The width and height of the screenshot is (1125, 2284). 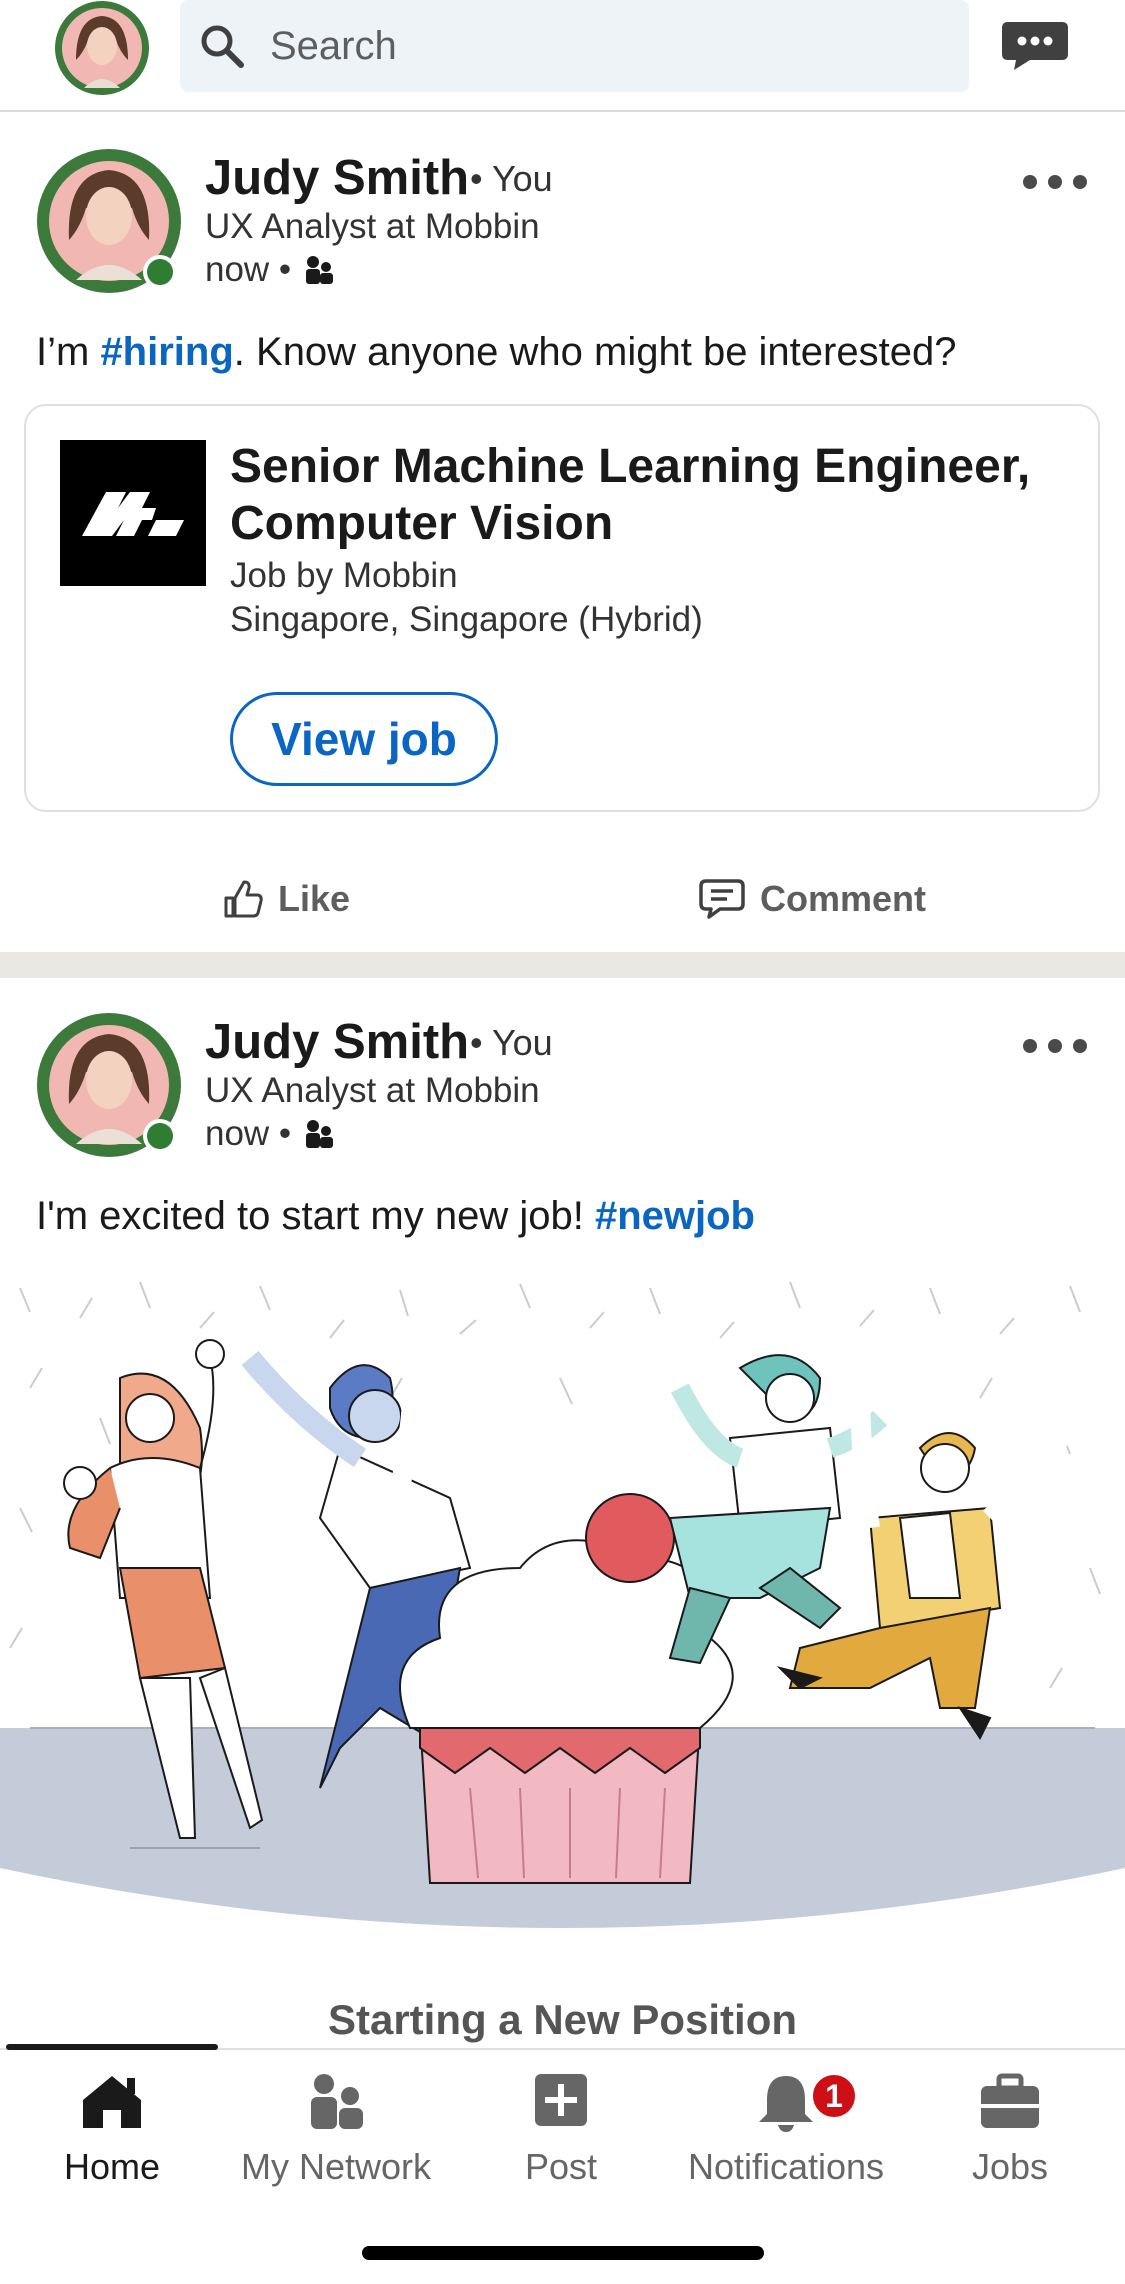 What do you see at coordinates (222, 46) in the screenshot?
I see `search-icon` at bounding box center [222, 46].